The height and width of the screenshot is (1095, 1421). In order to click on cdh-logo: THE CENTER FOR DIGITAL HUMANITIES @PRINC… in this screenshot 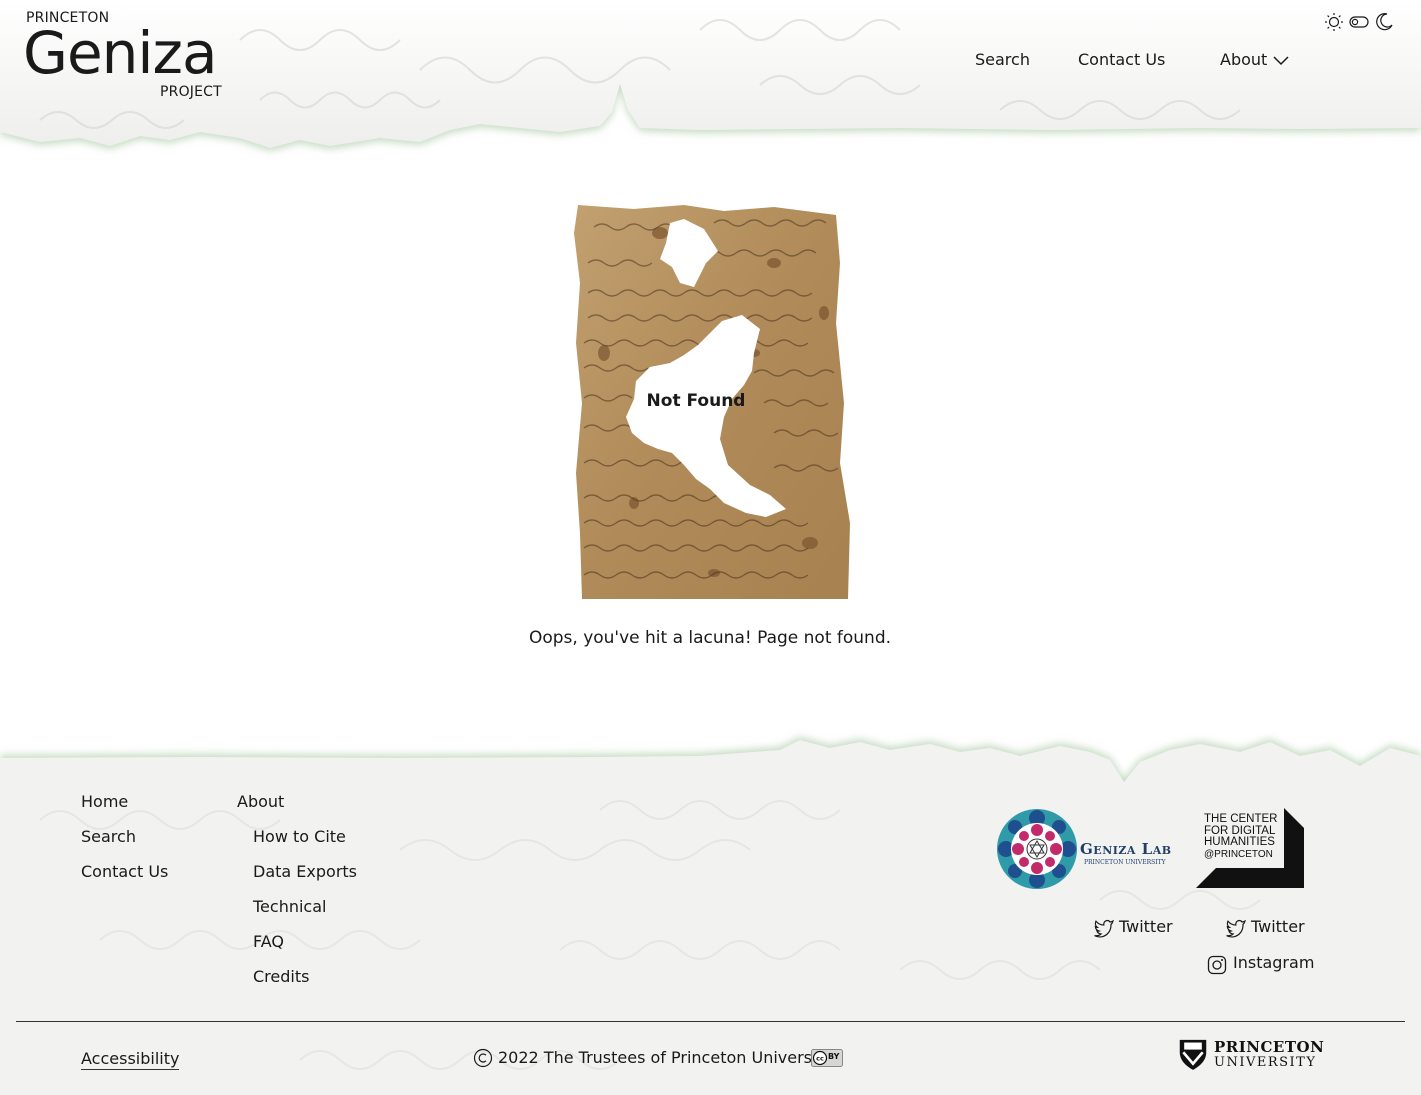, I will do `click(1251, 849)`.